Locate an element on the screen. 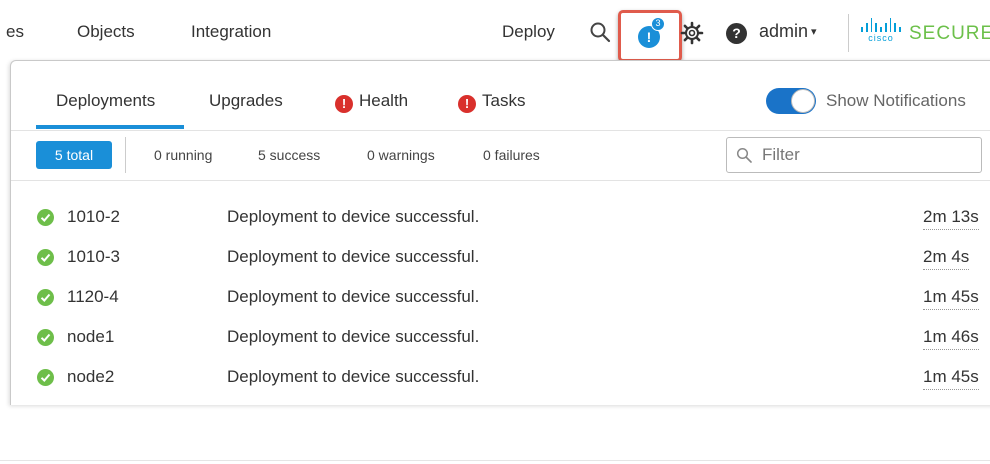 This screenshot has height=464, width=990. nav-item-objects: Objects is located at coordinates (106, 32).